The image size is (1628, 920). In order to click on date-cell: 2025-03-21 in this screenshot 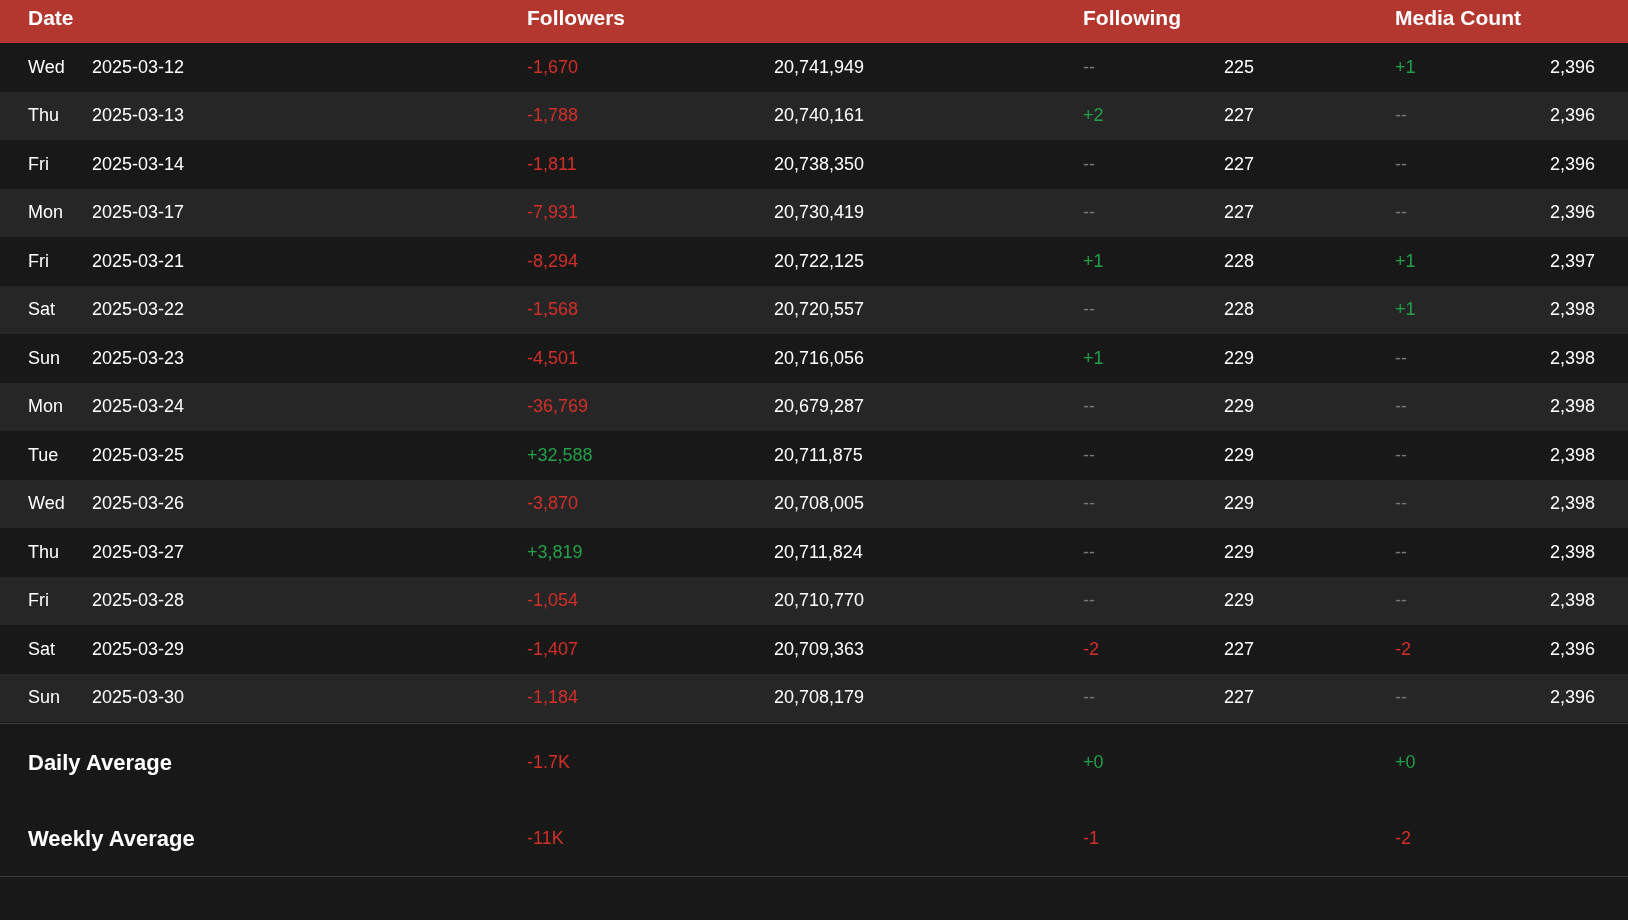, I will do `click(138, 260)`.